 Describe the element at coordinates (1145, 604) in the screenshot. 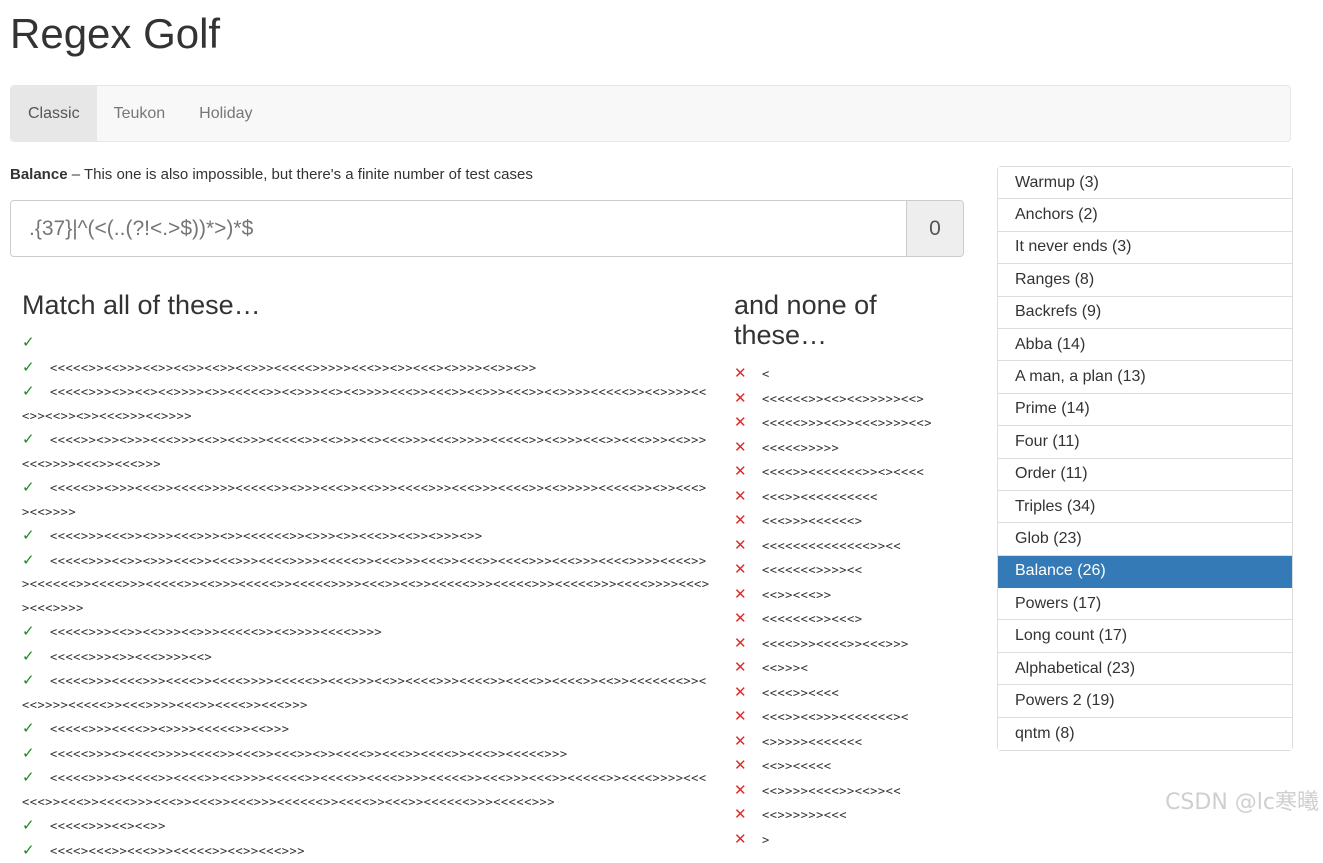

I see `sidebar-item-powers: Powers (17)` at that location.